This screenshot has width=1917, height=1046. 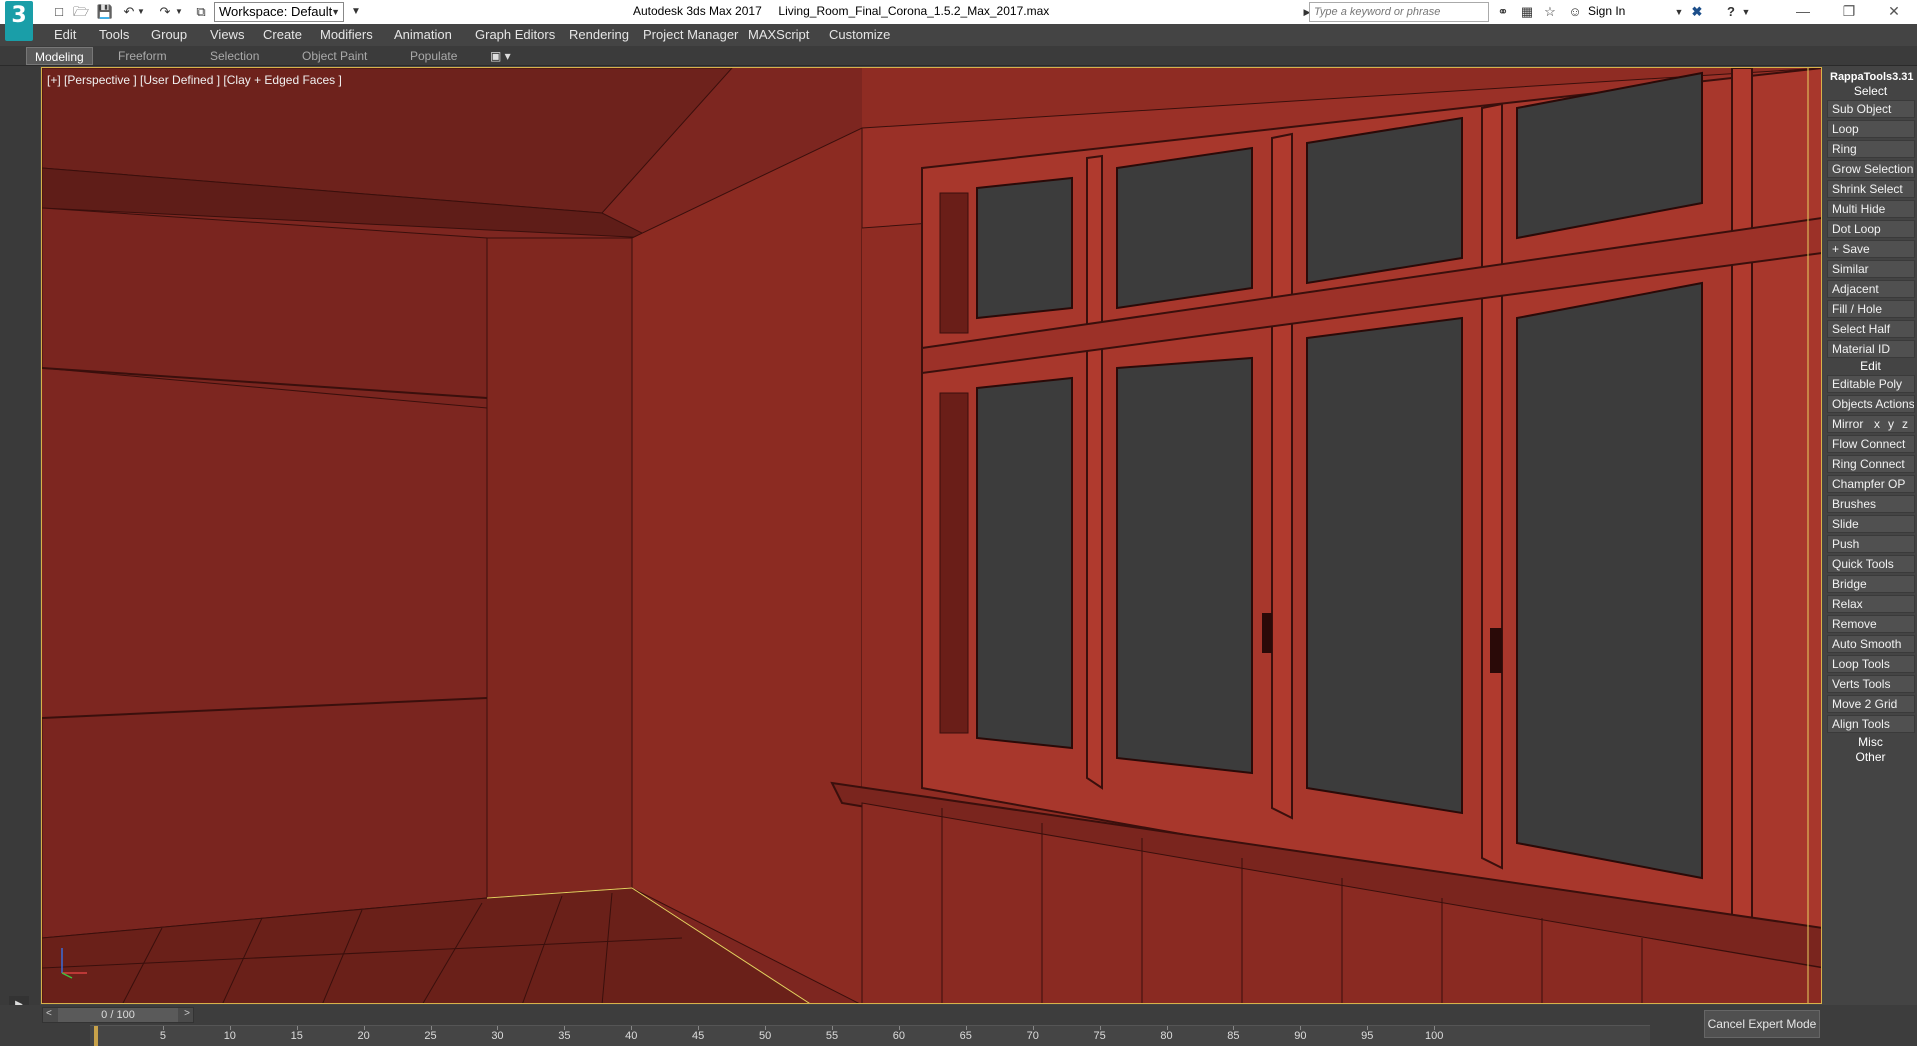 I want to click on open-file-icon: 🗁, so click(x=81, y=12).